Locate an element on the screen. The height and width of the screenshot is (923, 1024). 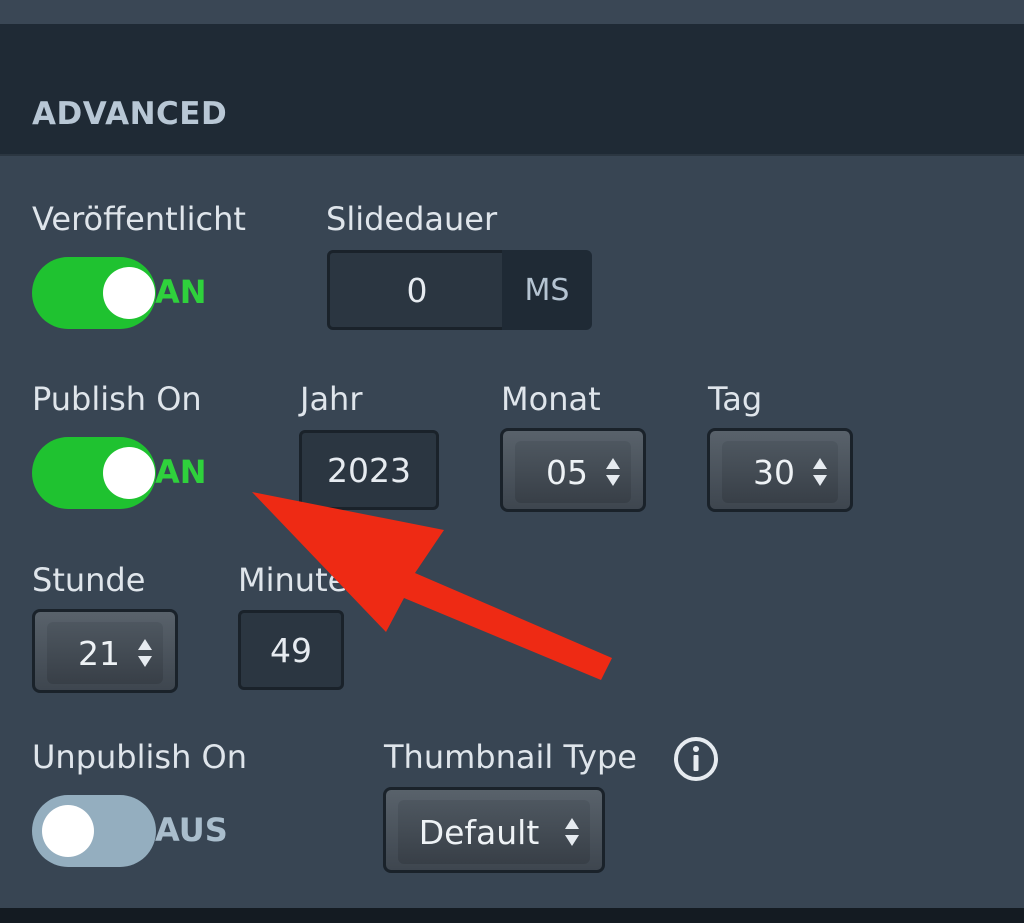
unpublish-on-label: Unpublish On is located at coordinates (139, 757).